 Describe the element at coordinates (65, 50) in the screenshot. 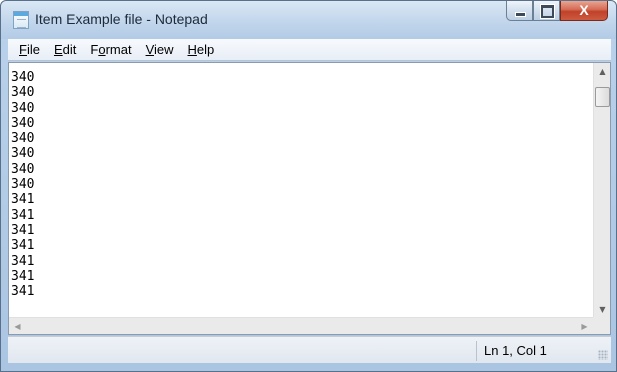

I see `menu-edit: Edit` at that location.